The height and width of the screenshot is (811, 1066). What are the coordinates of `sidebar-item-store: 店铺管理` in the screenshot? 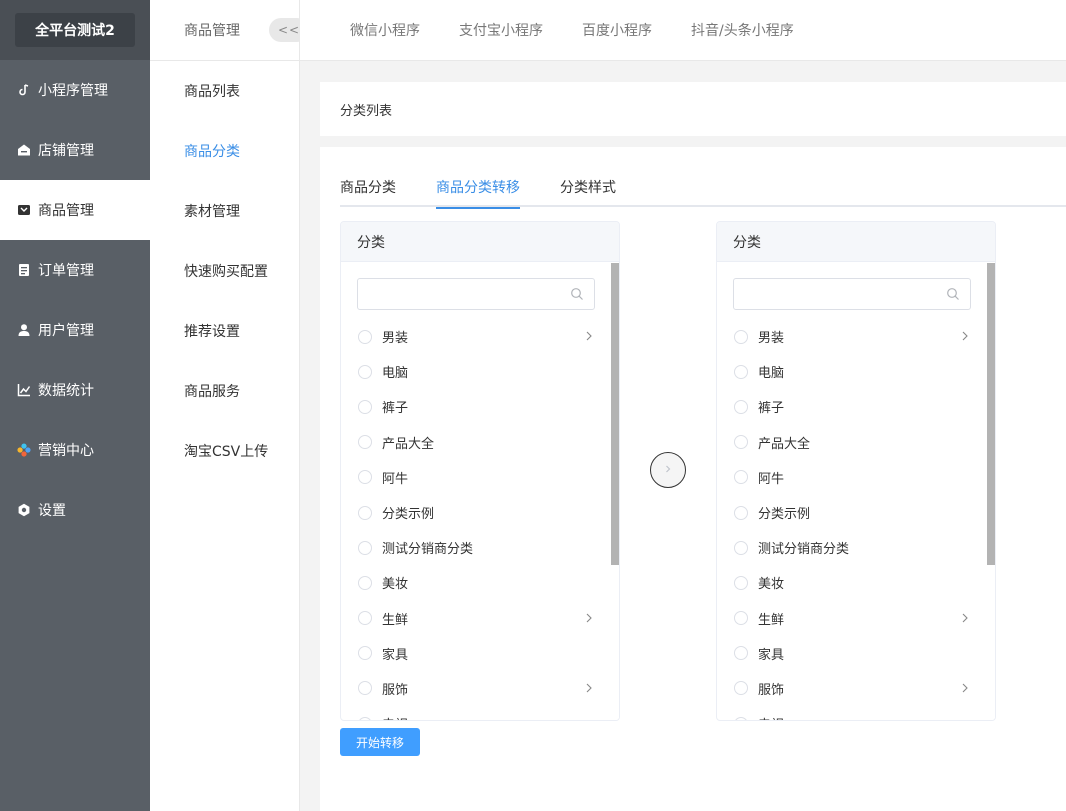 It's located at (75, 150).